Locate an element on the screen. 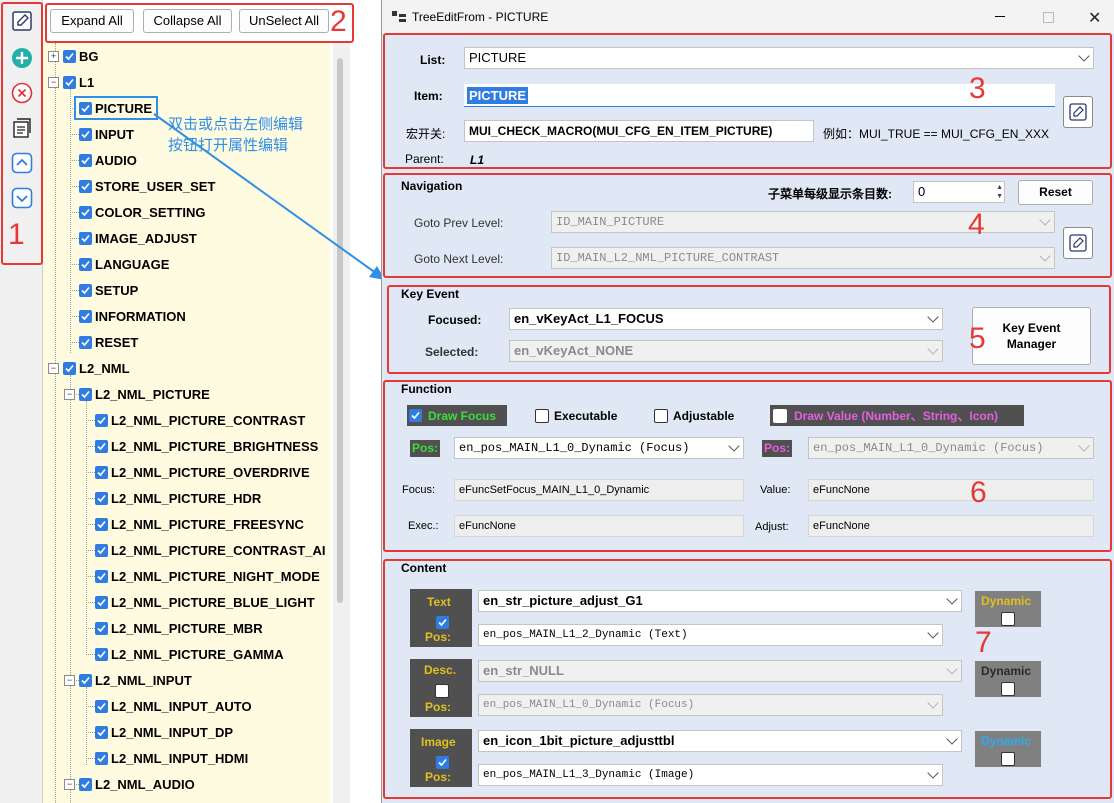 This screenshot has height=803, width=1114. tree-node: L1 is located at coordinates (78, 82).